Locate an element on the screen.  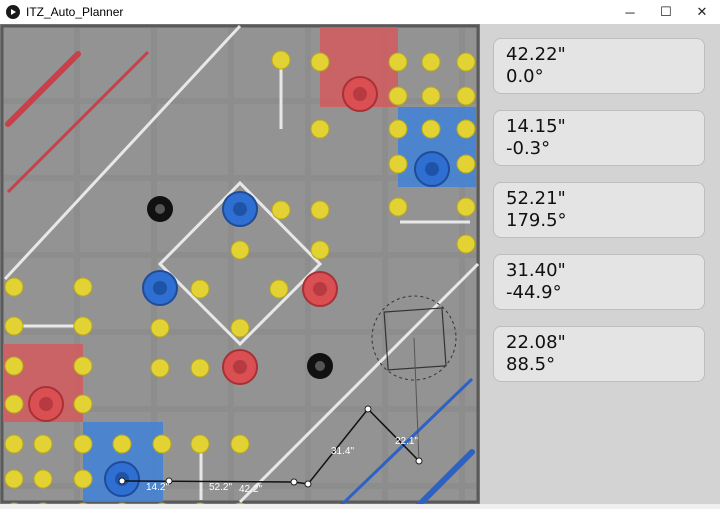
title-bar: ITZ_Auto_Planner ─ ☐ ✕ is located at coordinates (360, 12).